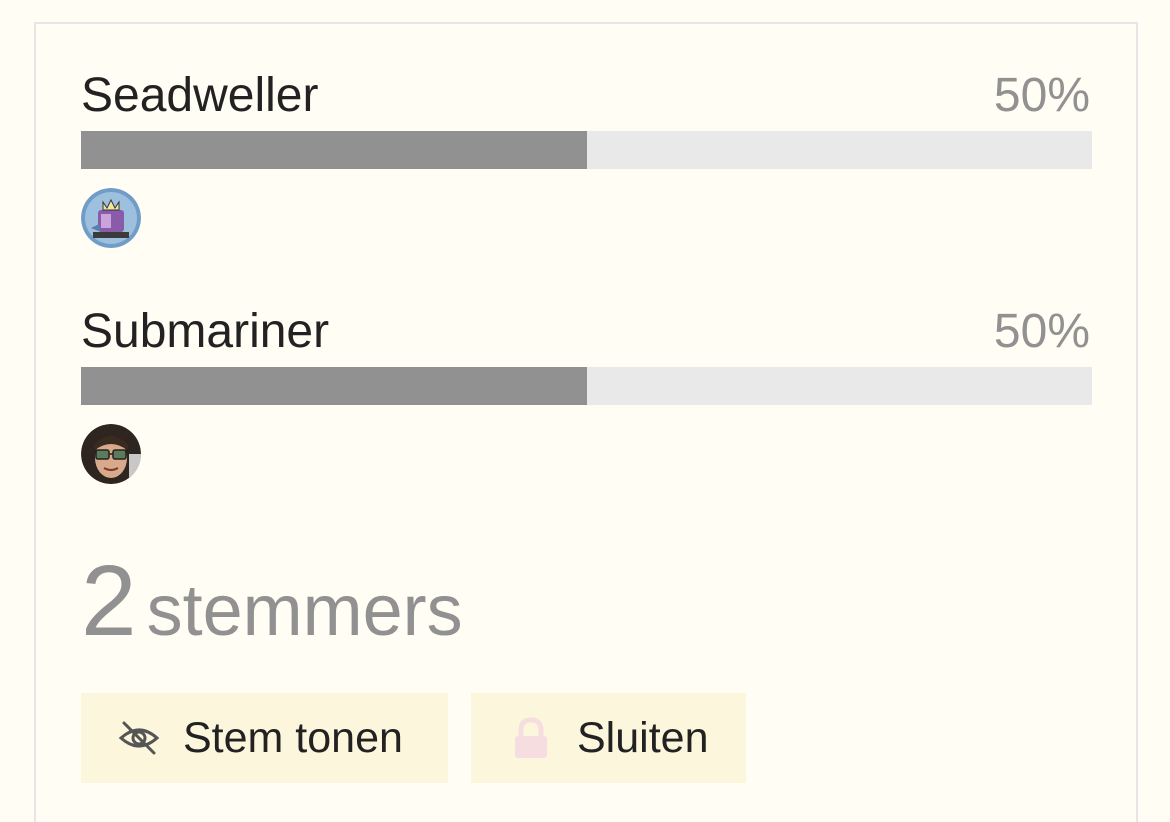 Image resolution: width=1170 pixels, height=822 pixels. I want to click on voters-total: 2 stemmers, so click(272, 606).